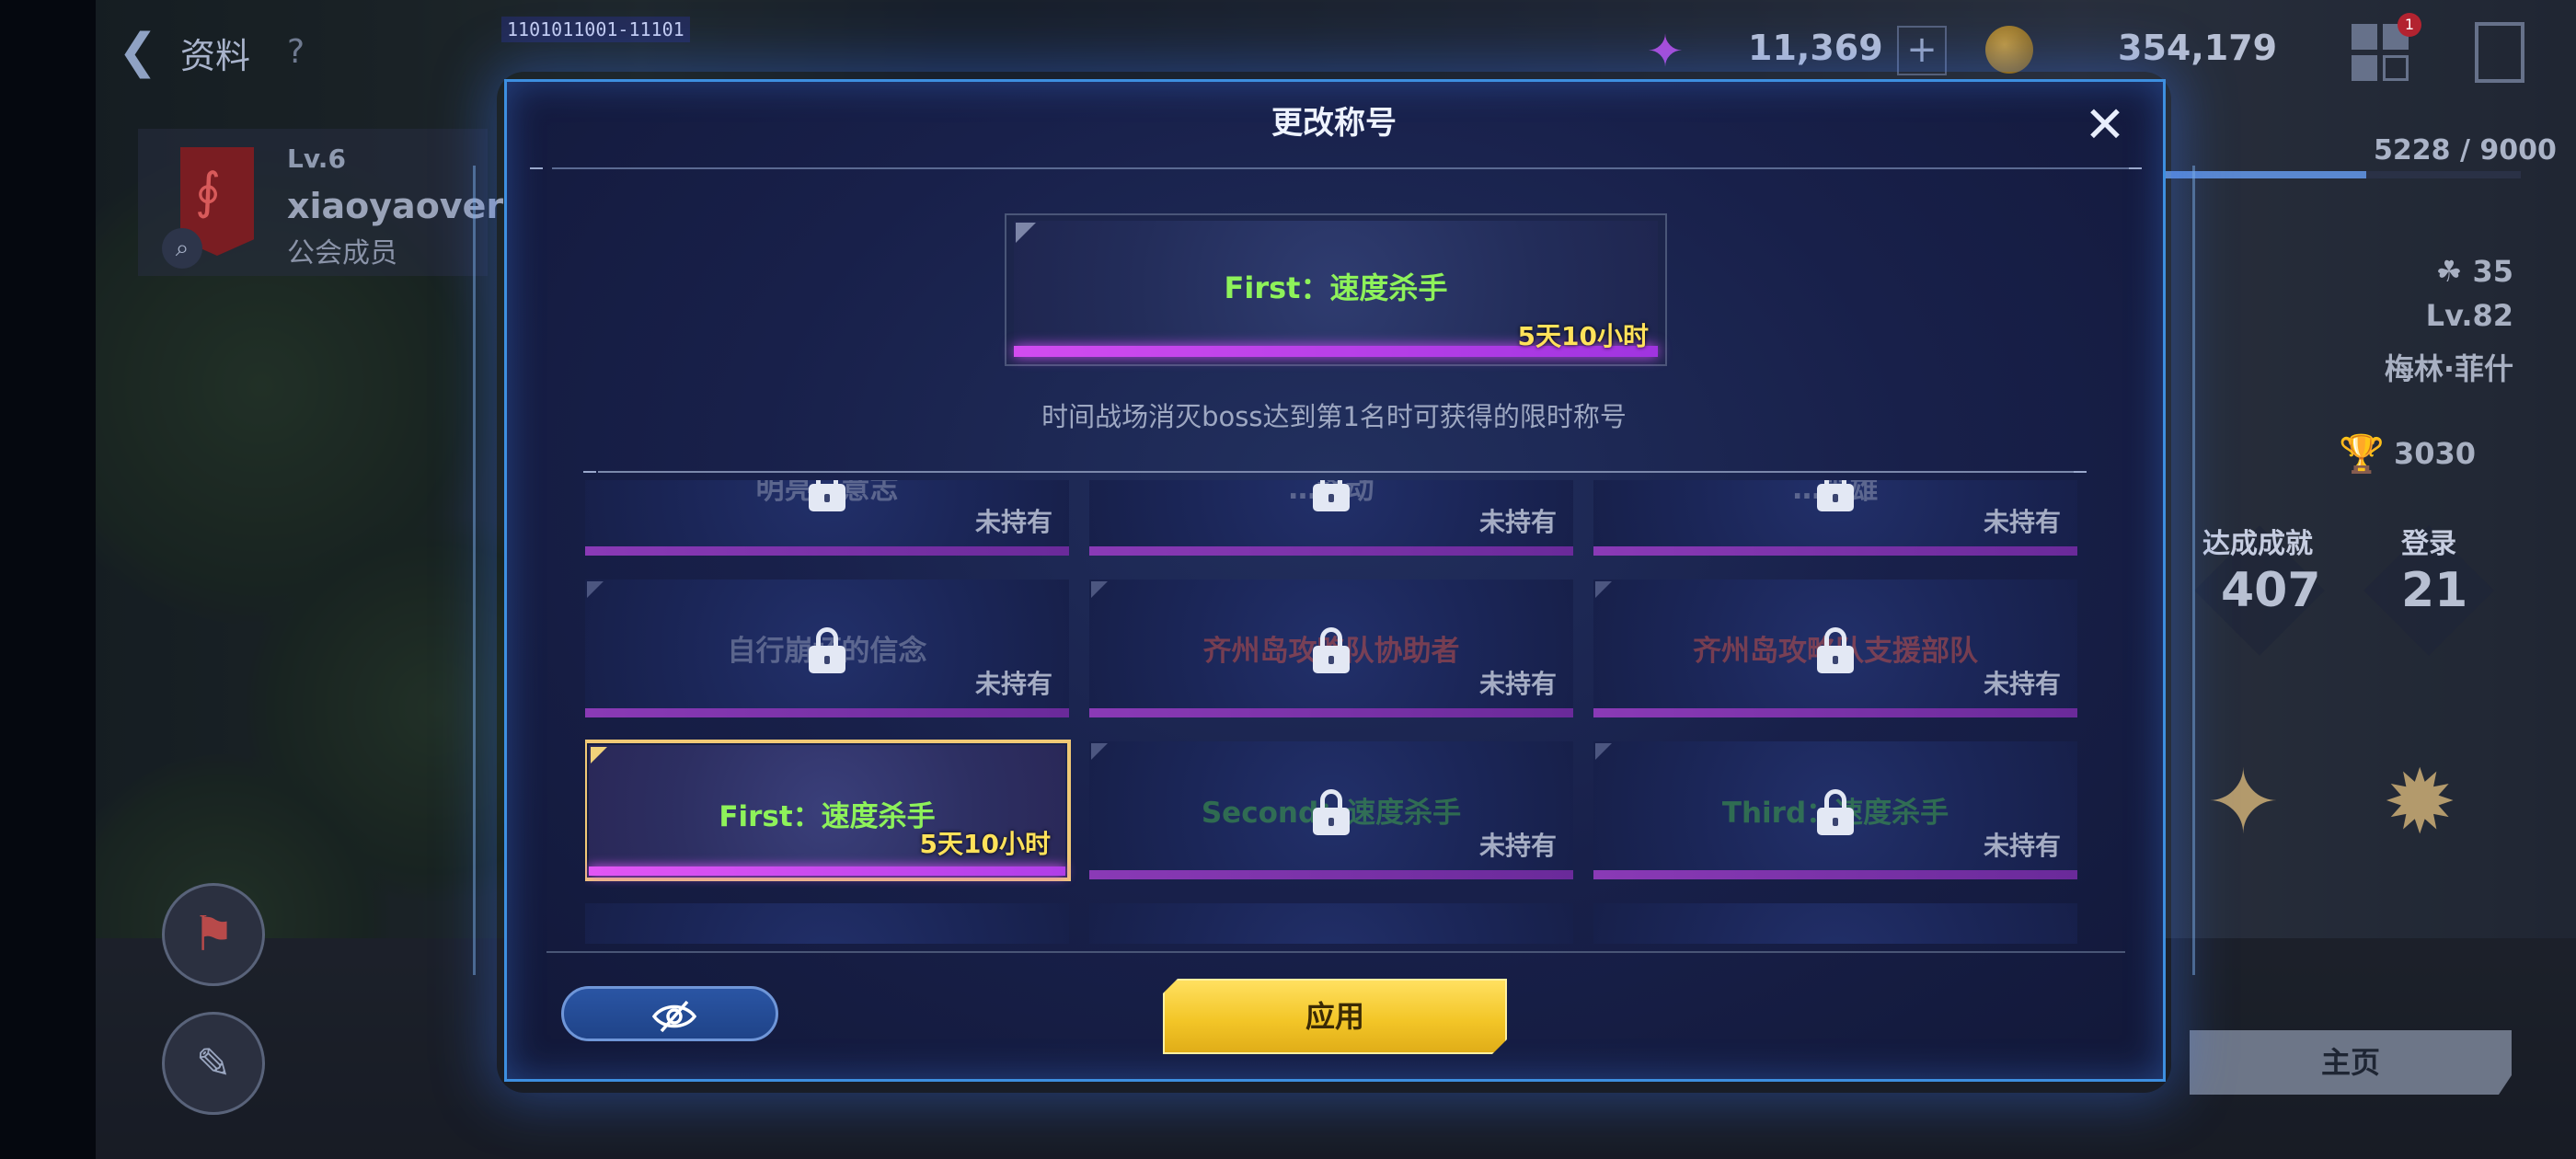  Describe the element at coordinates (2183, 570) in the screenshot. I see `modal-frame-right` at that location.